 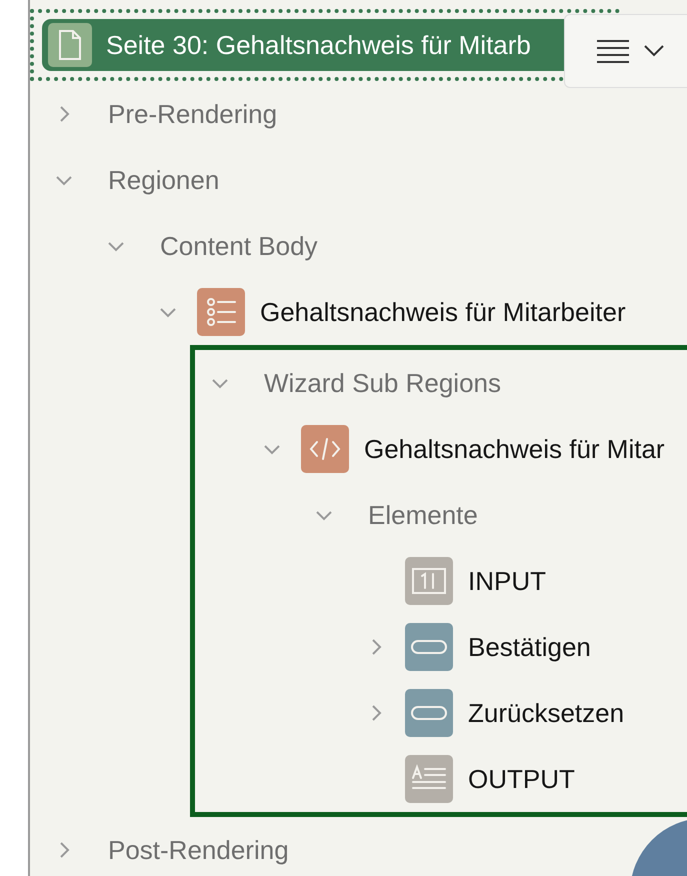 I want to click on tree-node-label: Gehaltsnachweis für Mitar, so click(x=514, y=449).